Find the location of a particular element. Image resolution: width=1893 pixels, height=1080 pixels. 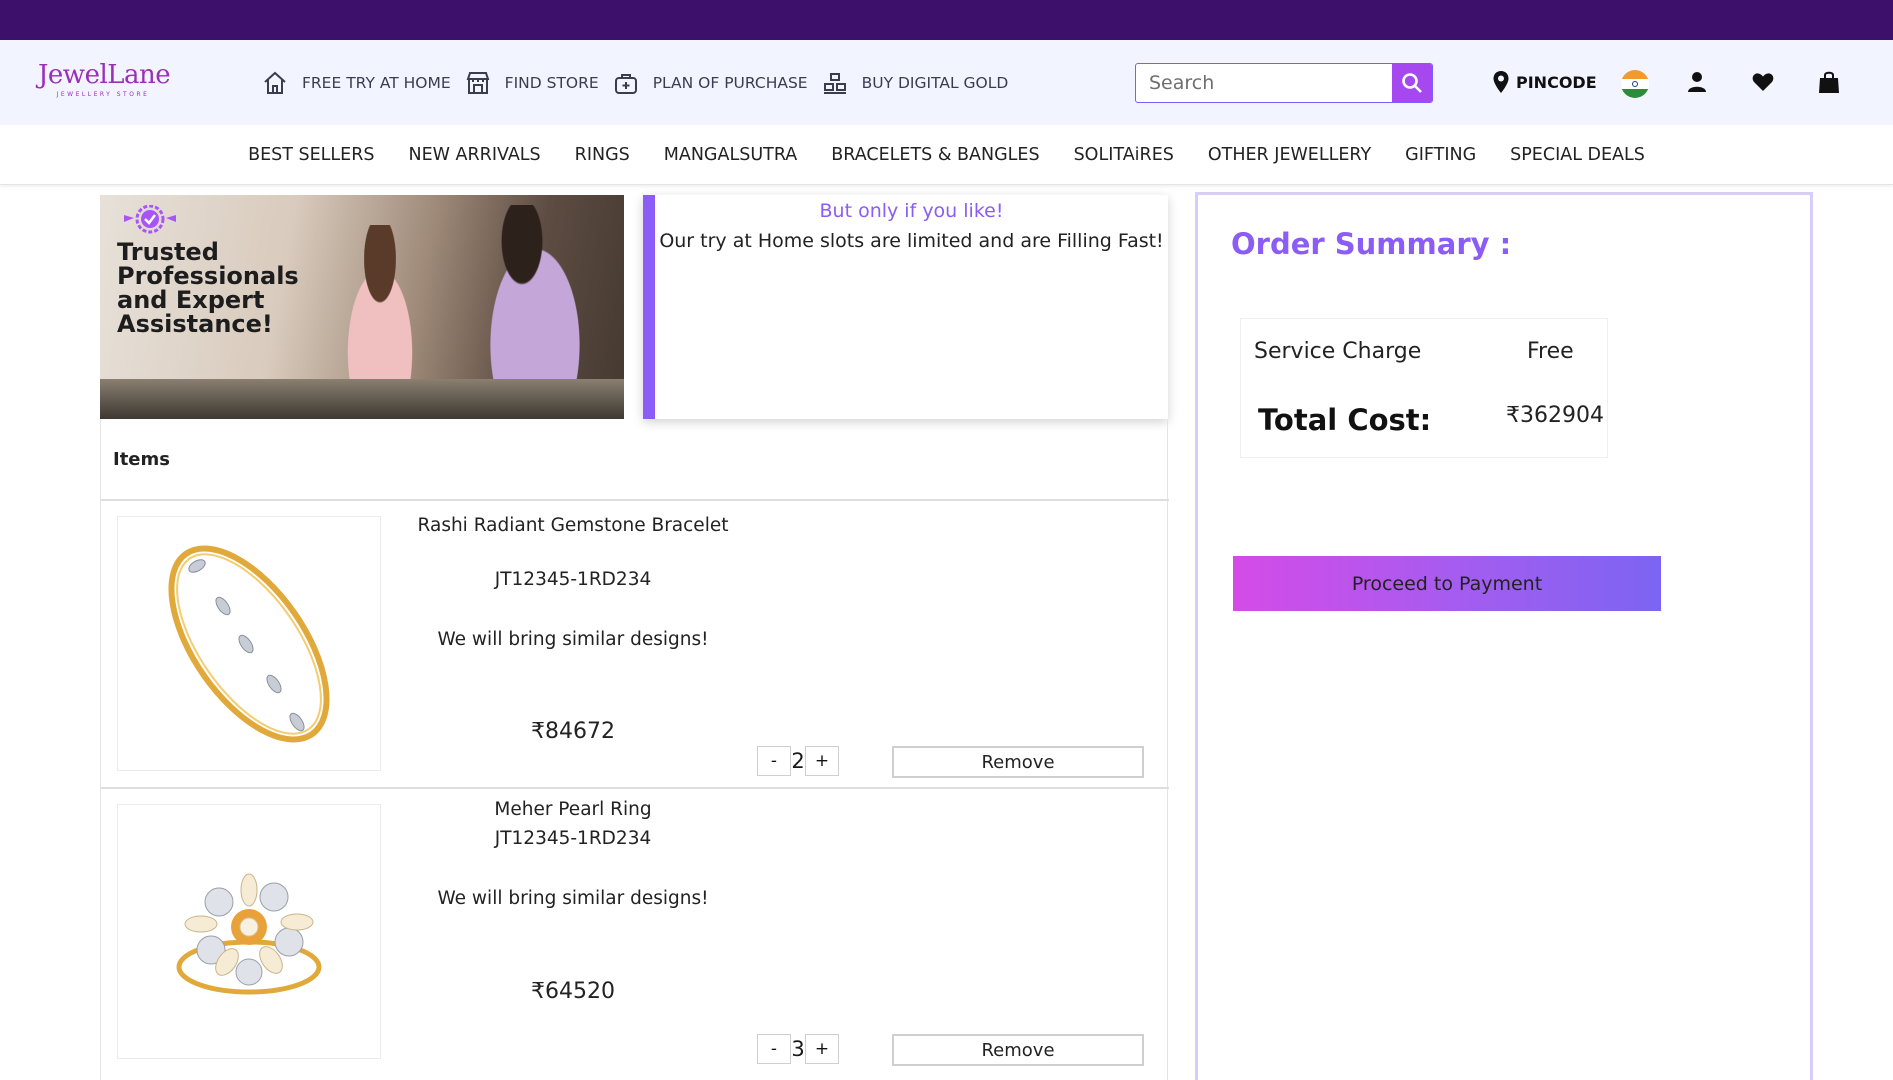

nav-label: BUY DIGITAL GOLD is located at coordinates (935, 83).